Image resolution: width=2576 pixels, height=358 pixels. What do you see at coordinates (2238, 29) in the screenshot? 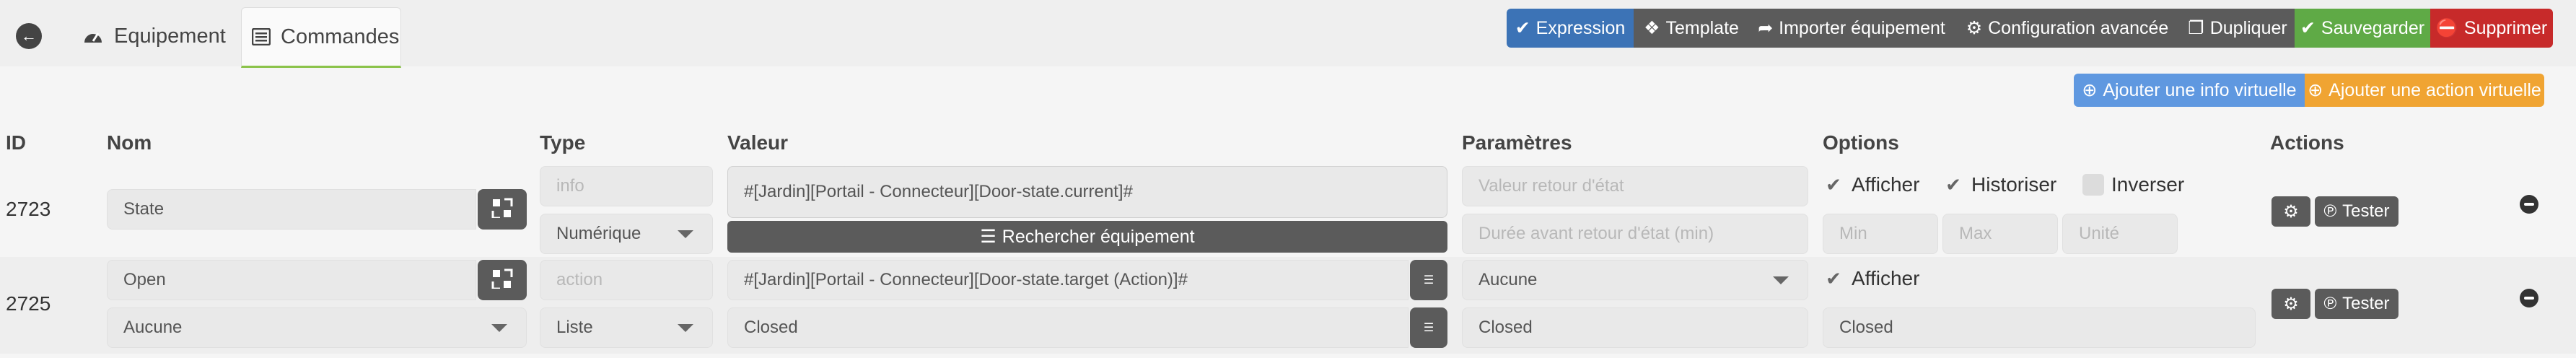
I see `duplicate-button: ❐ Dupliquer` at bounding box center [2238, 29].